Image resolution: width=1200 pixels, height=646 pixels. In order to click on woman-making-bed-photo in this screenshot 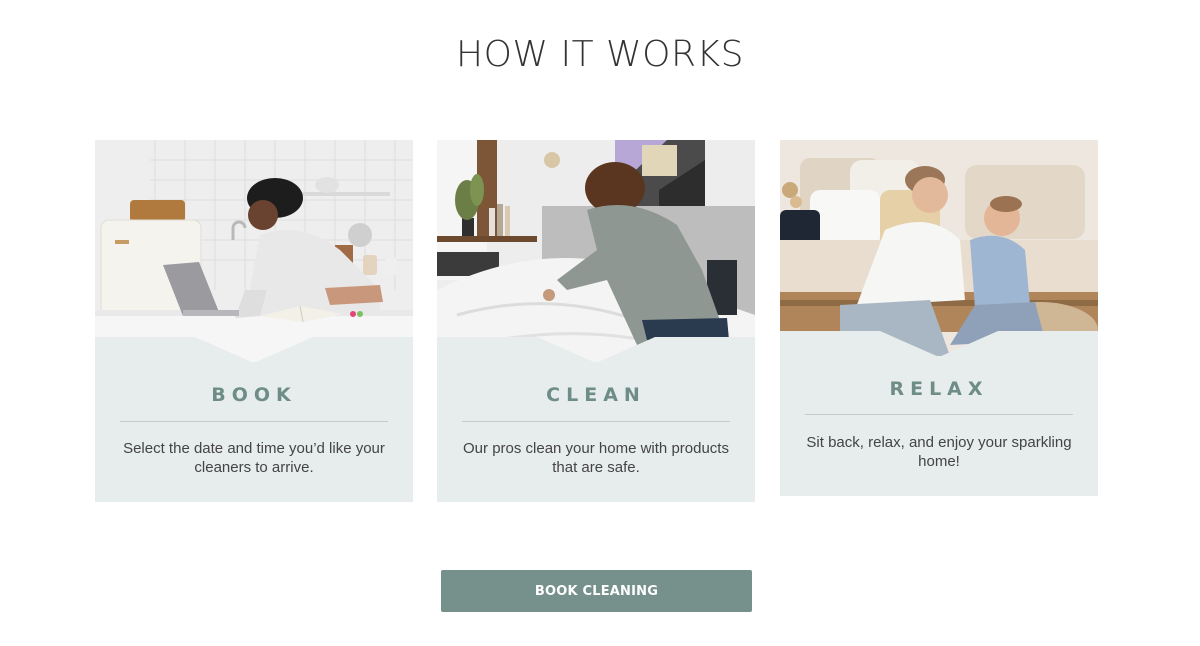, I will do `click(596, 251)`.